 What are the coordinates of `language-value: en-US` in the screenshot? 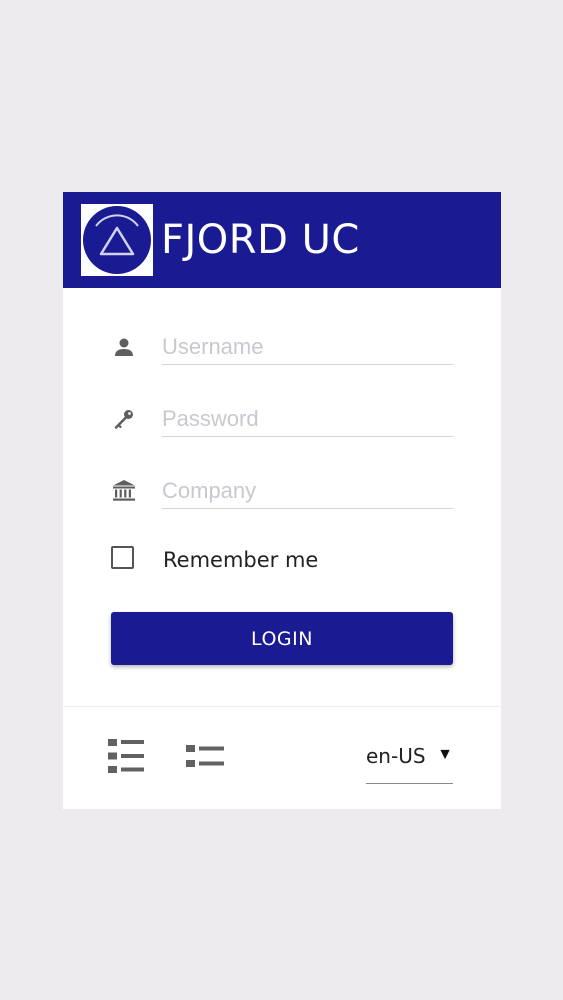 It's located at (396, 756).